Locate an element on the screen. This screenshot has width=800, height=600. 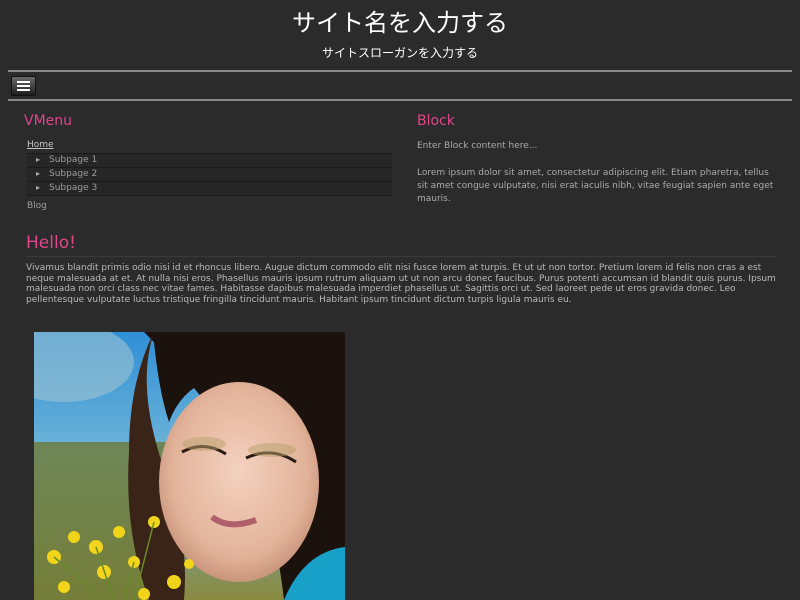
vmenu-subitem-label: Subpage 3 is located at coordinates (73, 188).